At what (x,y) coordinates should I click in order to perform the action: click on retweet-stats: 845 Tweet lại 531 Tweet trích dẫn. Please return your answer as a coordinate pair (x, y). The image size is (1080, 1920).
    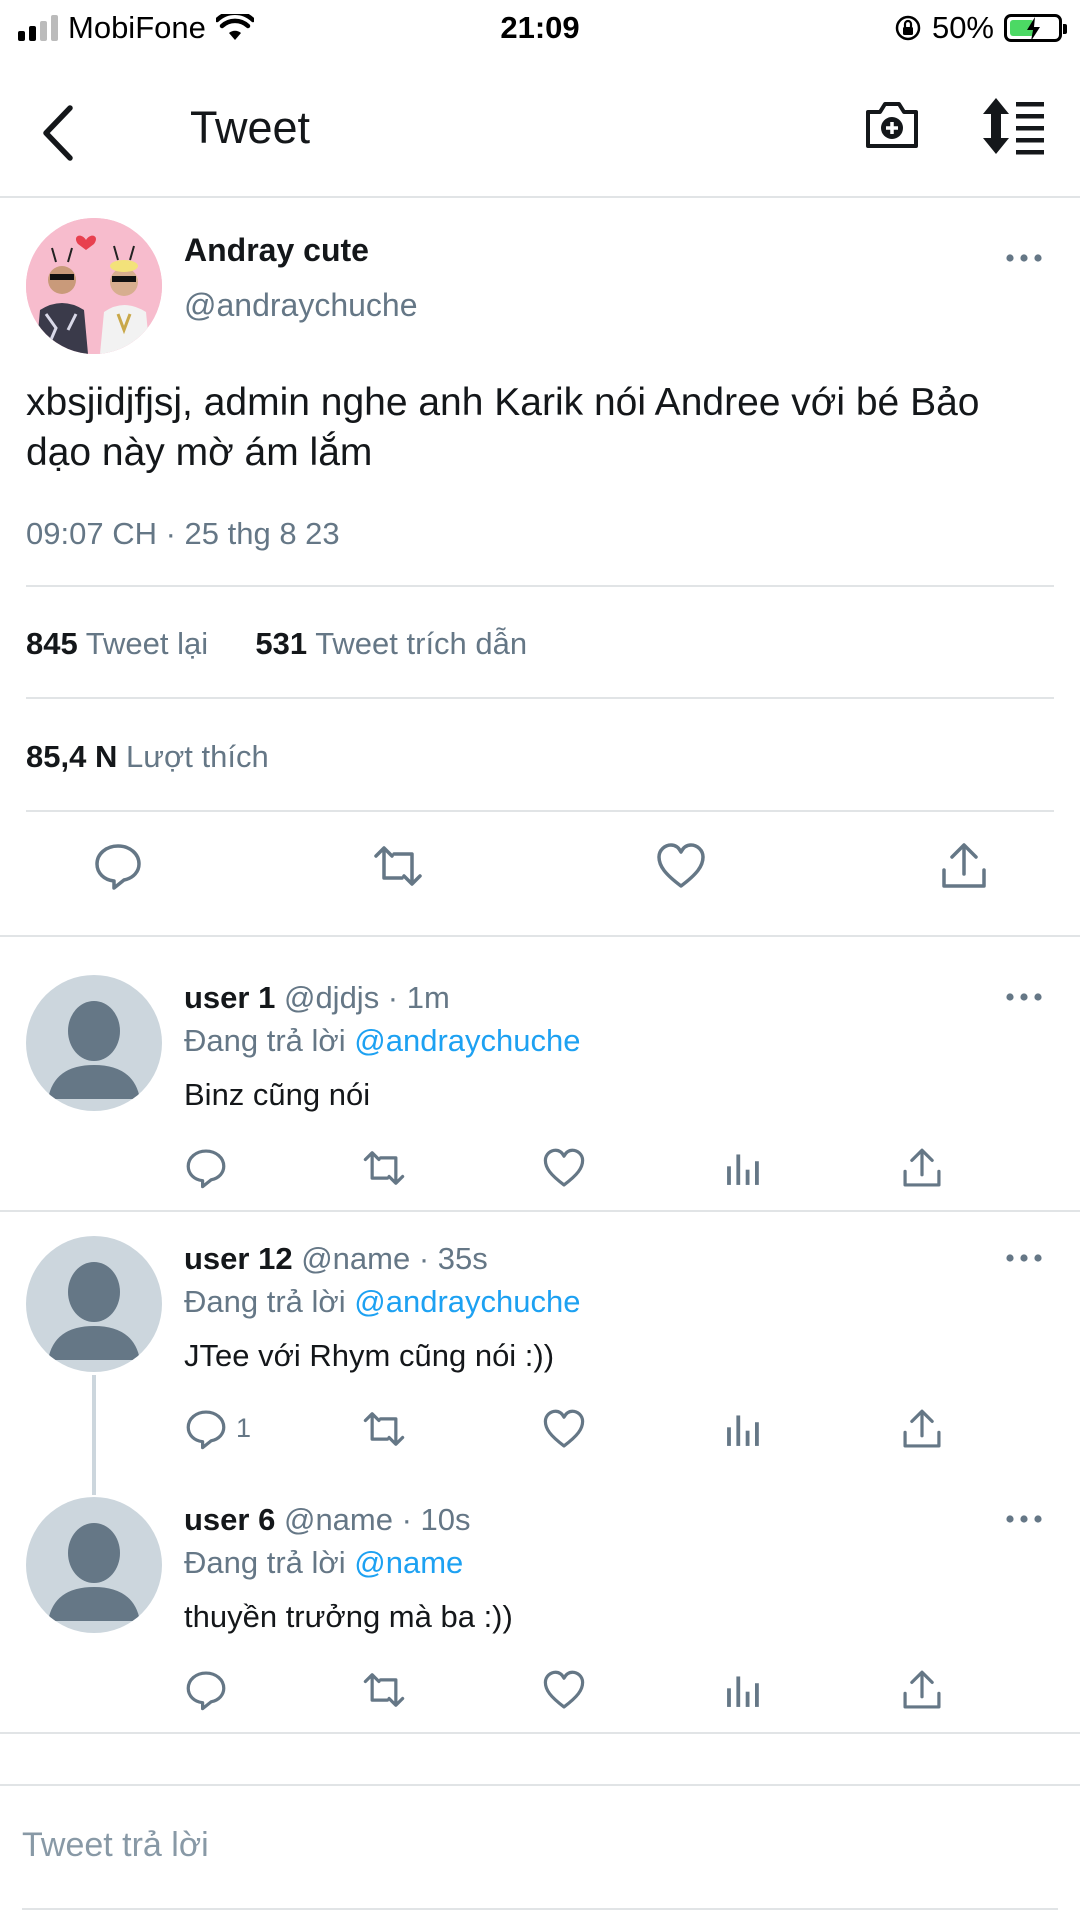
    Looking at the image, I should click on (276, 644).